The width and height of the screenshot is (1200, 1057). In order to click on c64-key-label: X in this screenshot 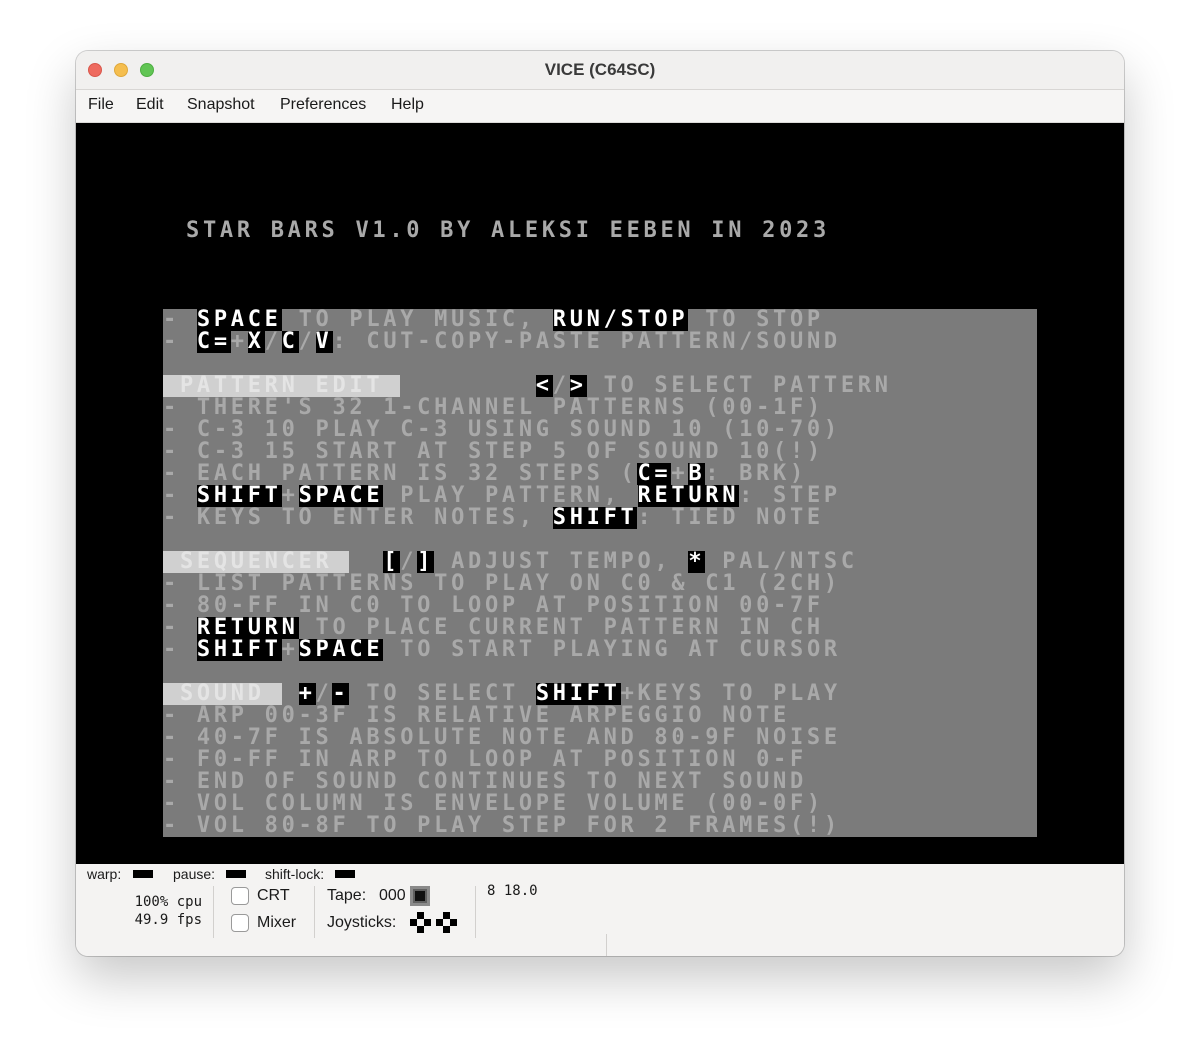, I will do `click(256, 342)`.